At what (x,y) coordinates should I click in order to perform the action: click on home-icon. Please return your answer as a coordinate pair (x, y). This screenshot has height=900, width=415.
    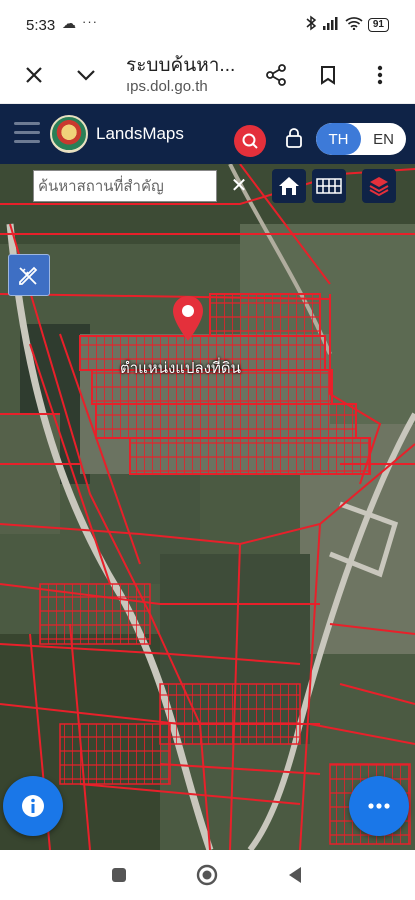
    Looking at the image, I should click on (289, 186).